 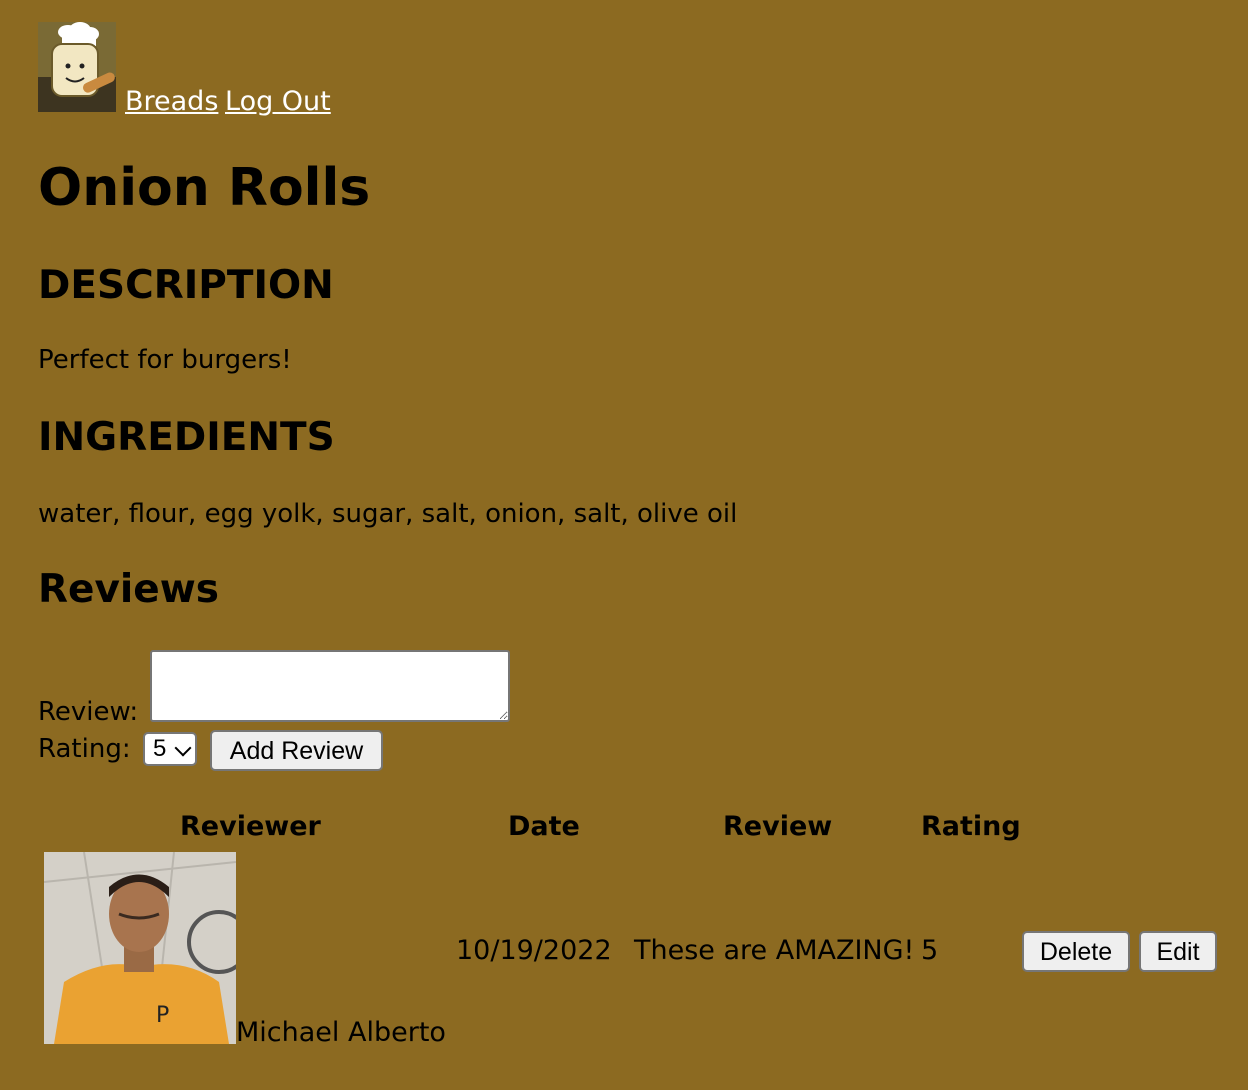 I want to click on reviewer-name: Michael Alberto, so click(x=341, y=1032).